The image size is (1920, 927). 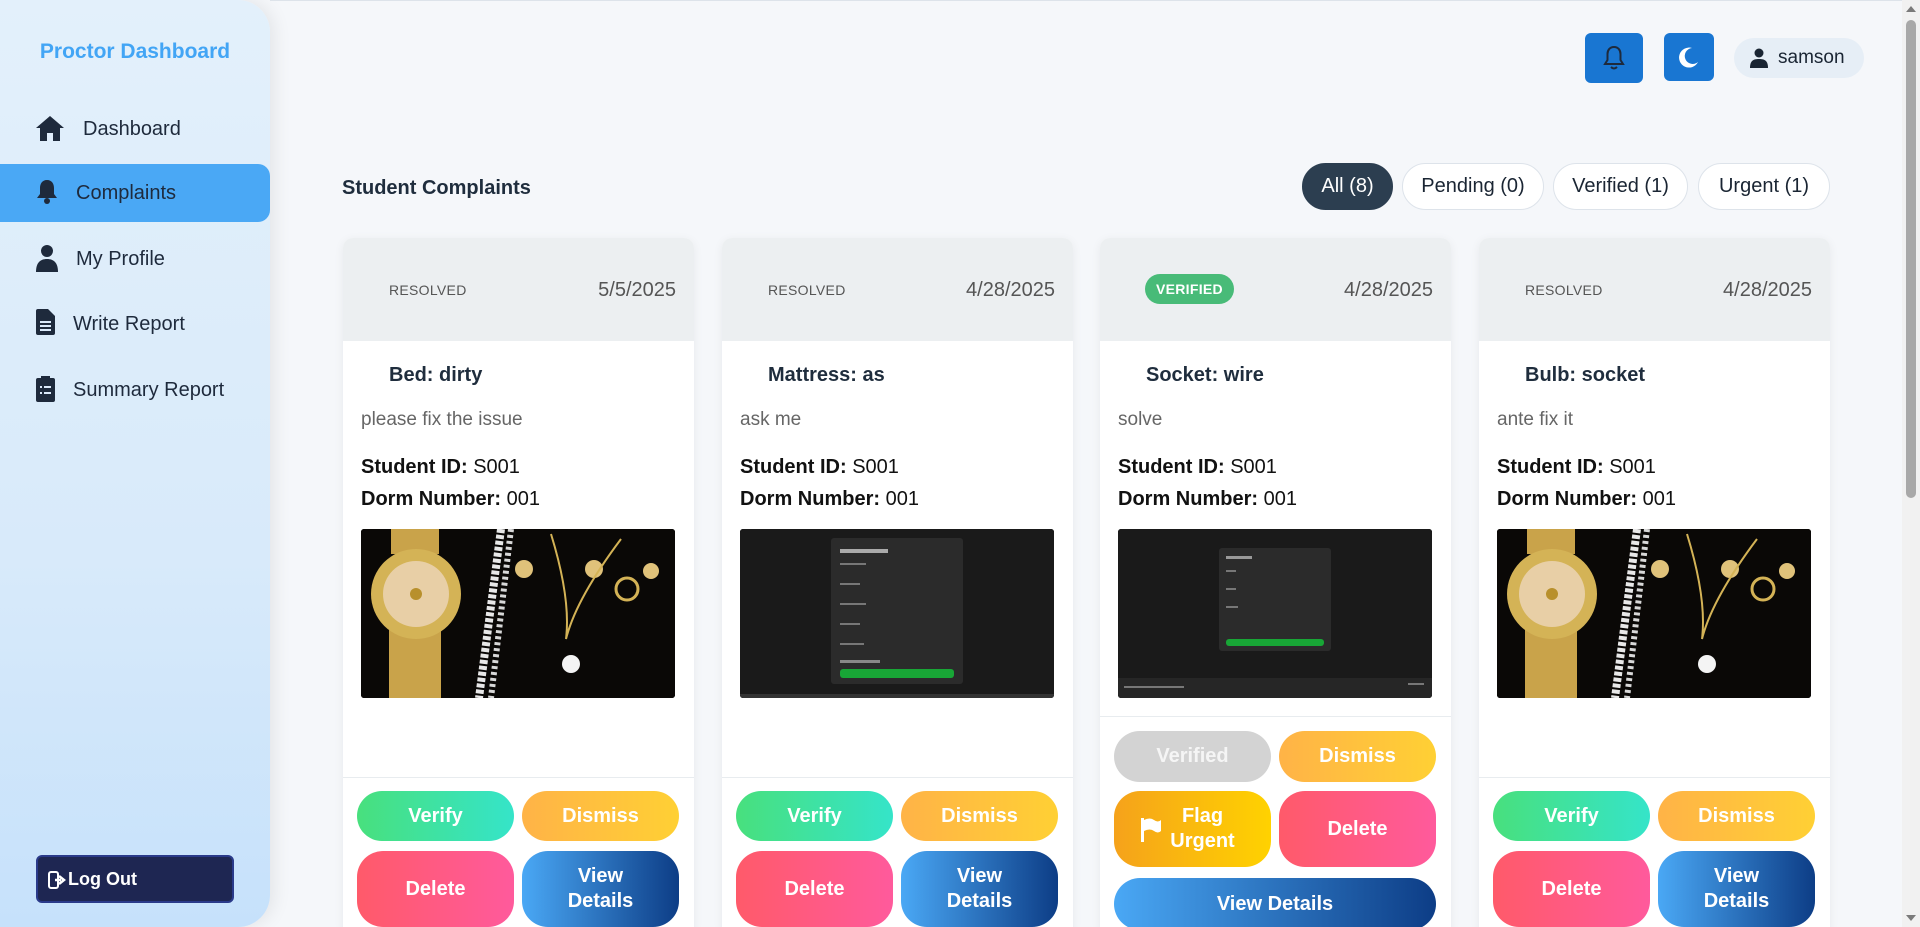 I want to click on clipboard-icon, so click(x=45, y=389).